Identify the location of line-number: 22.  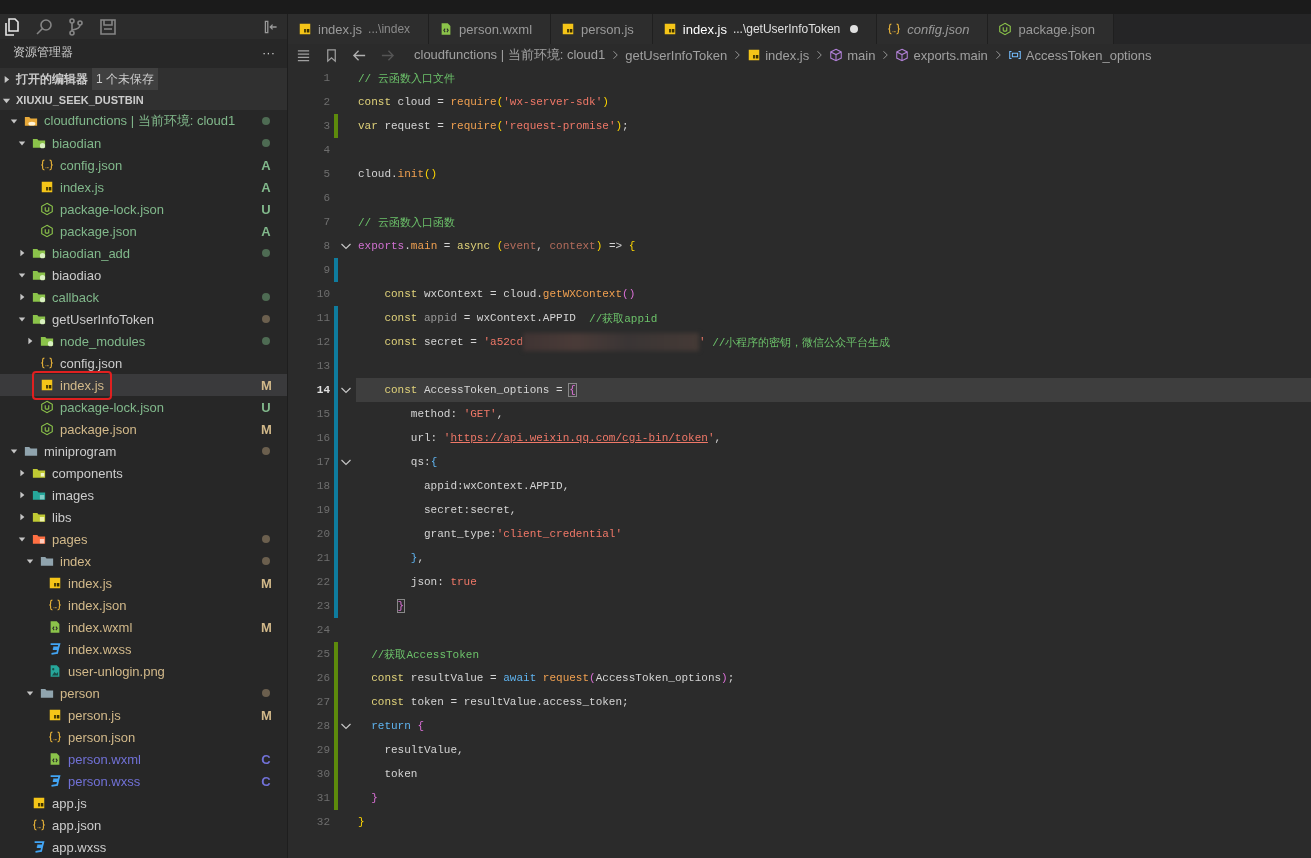
(322, 582).